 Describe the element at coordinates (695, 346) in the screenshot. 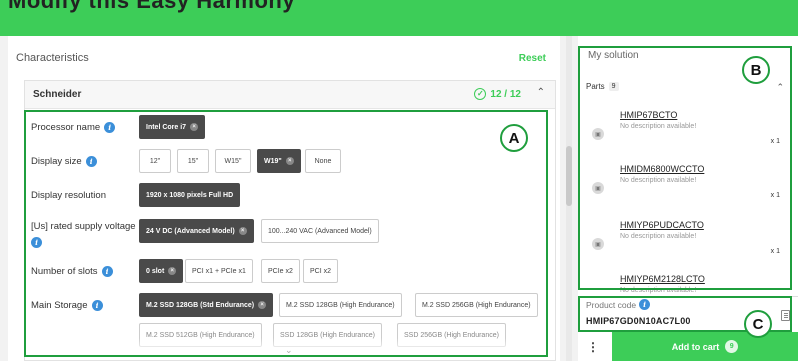

I see `add-to-cart-label: Add to cart` at that location.